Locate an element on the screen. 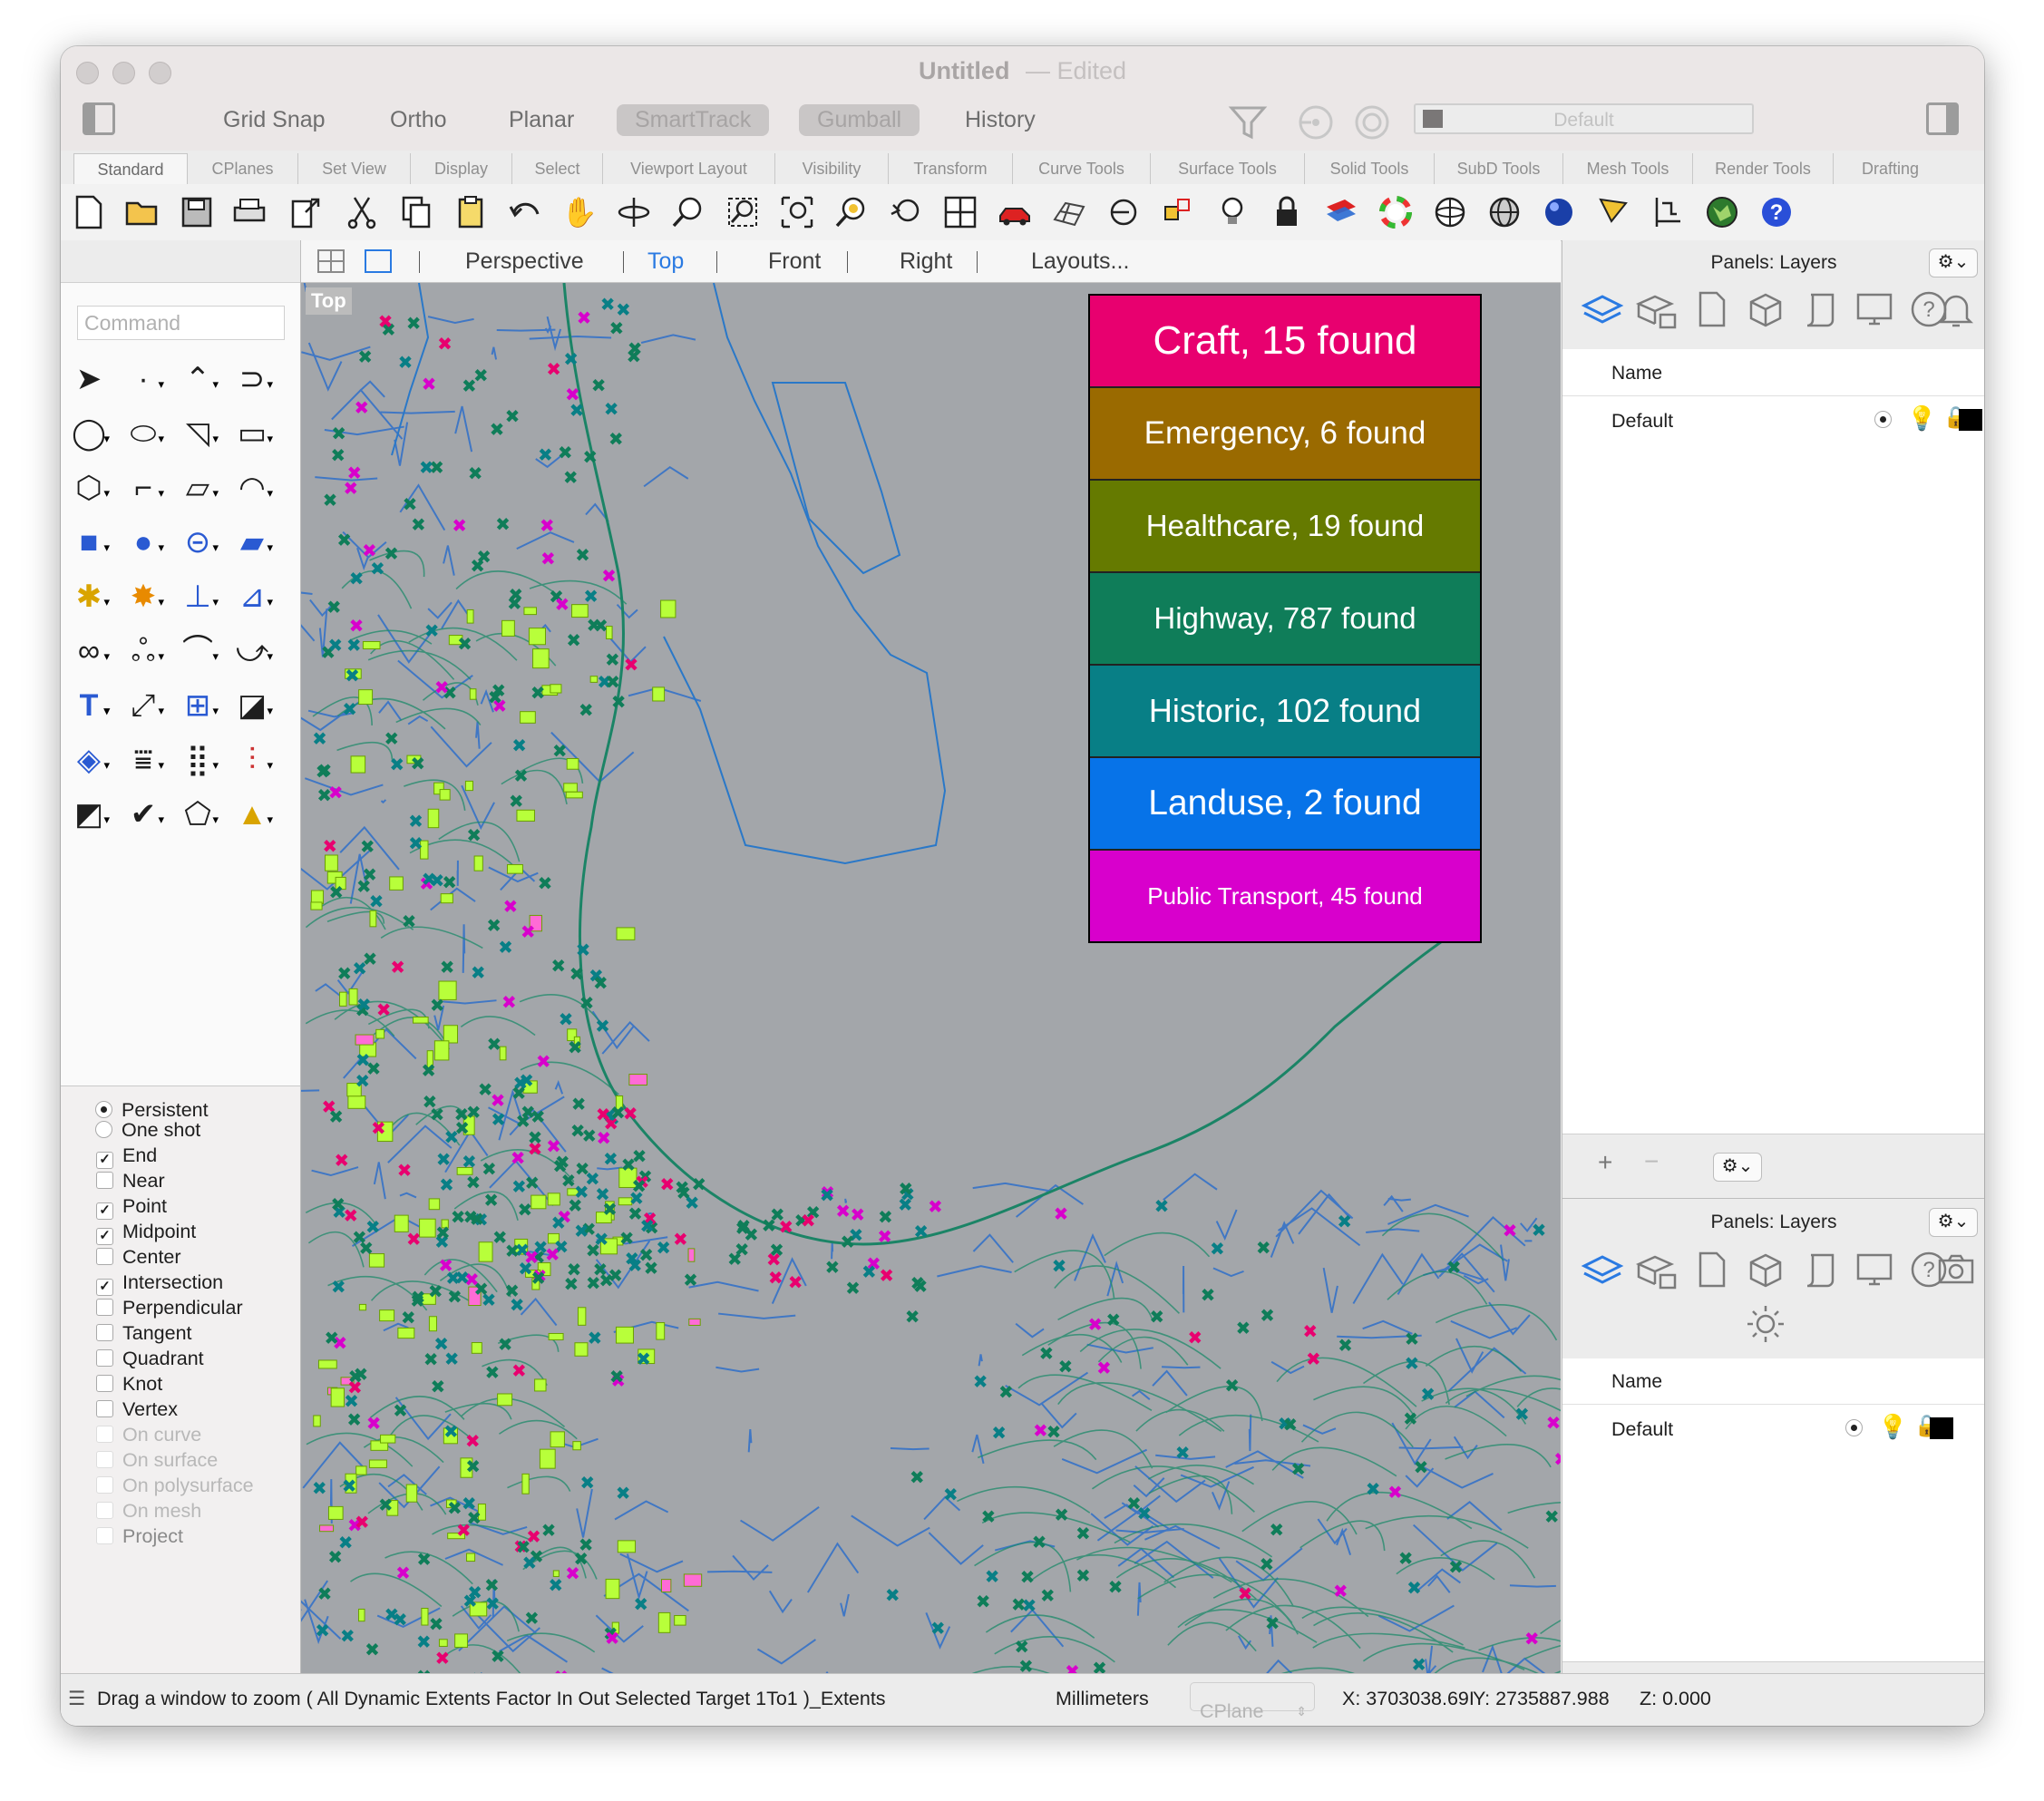 Image resolution: width=2044 pixels, height=1801 pixels. undo-icon is located at coordinates (525, 212).